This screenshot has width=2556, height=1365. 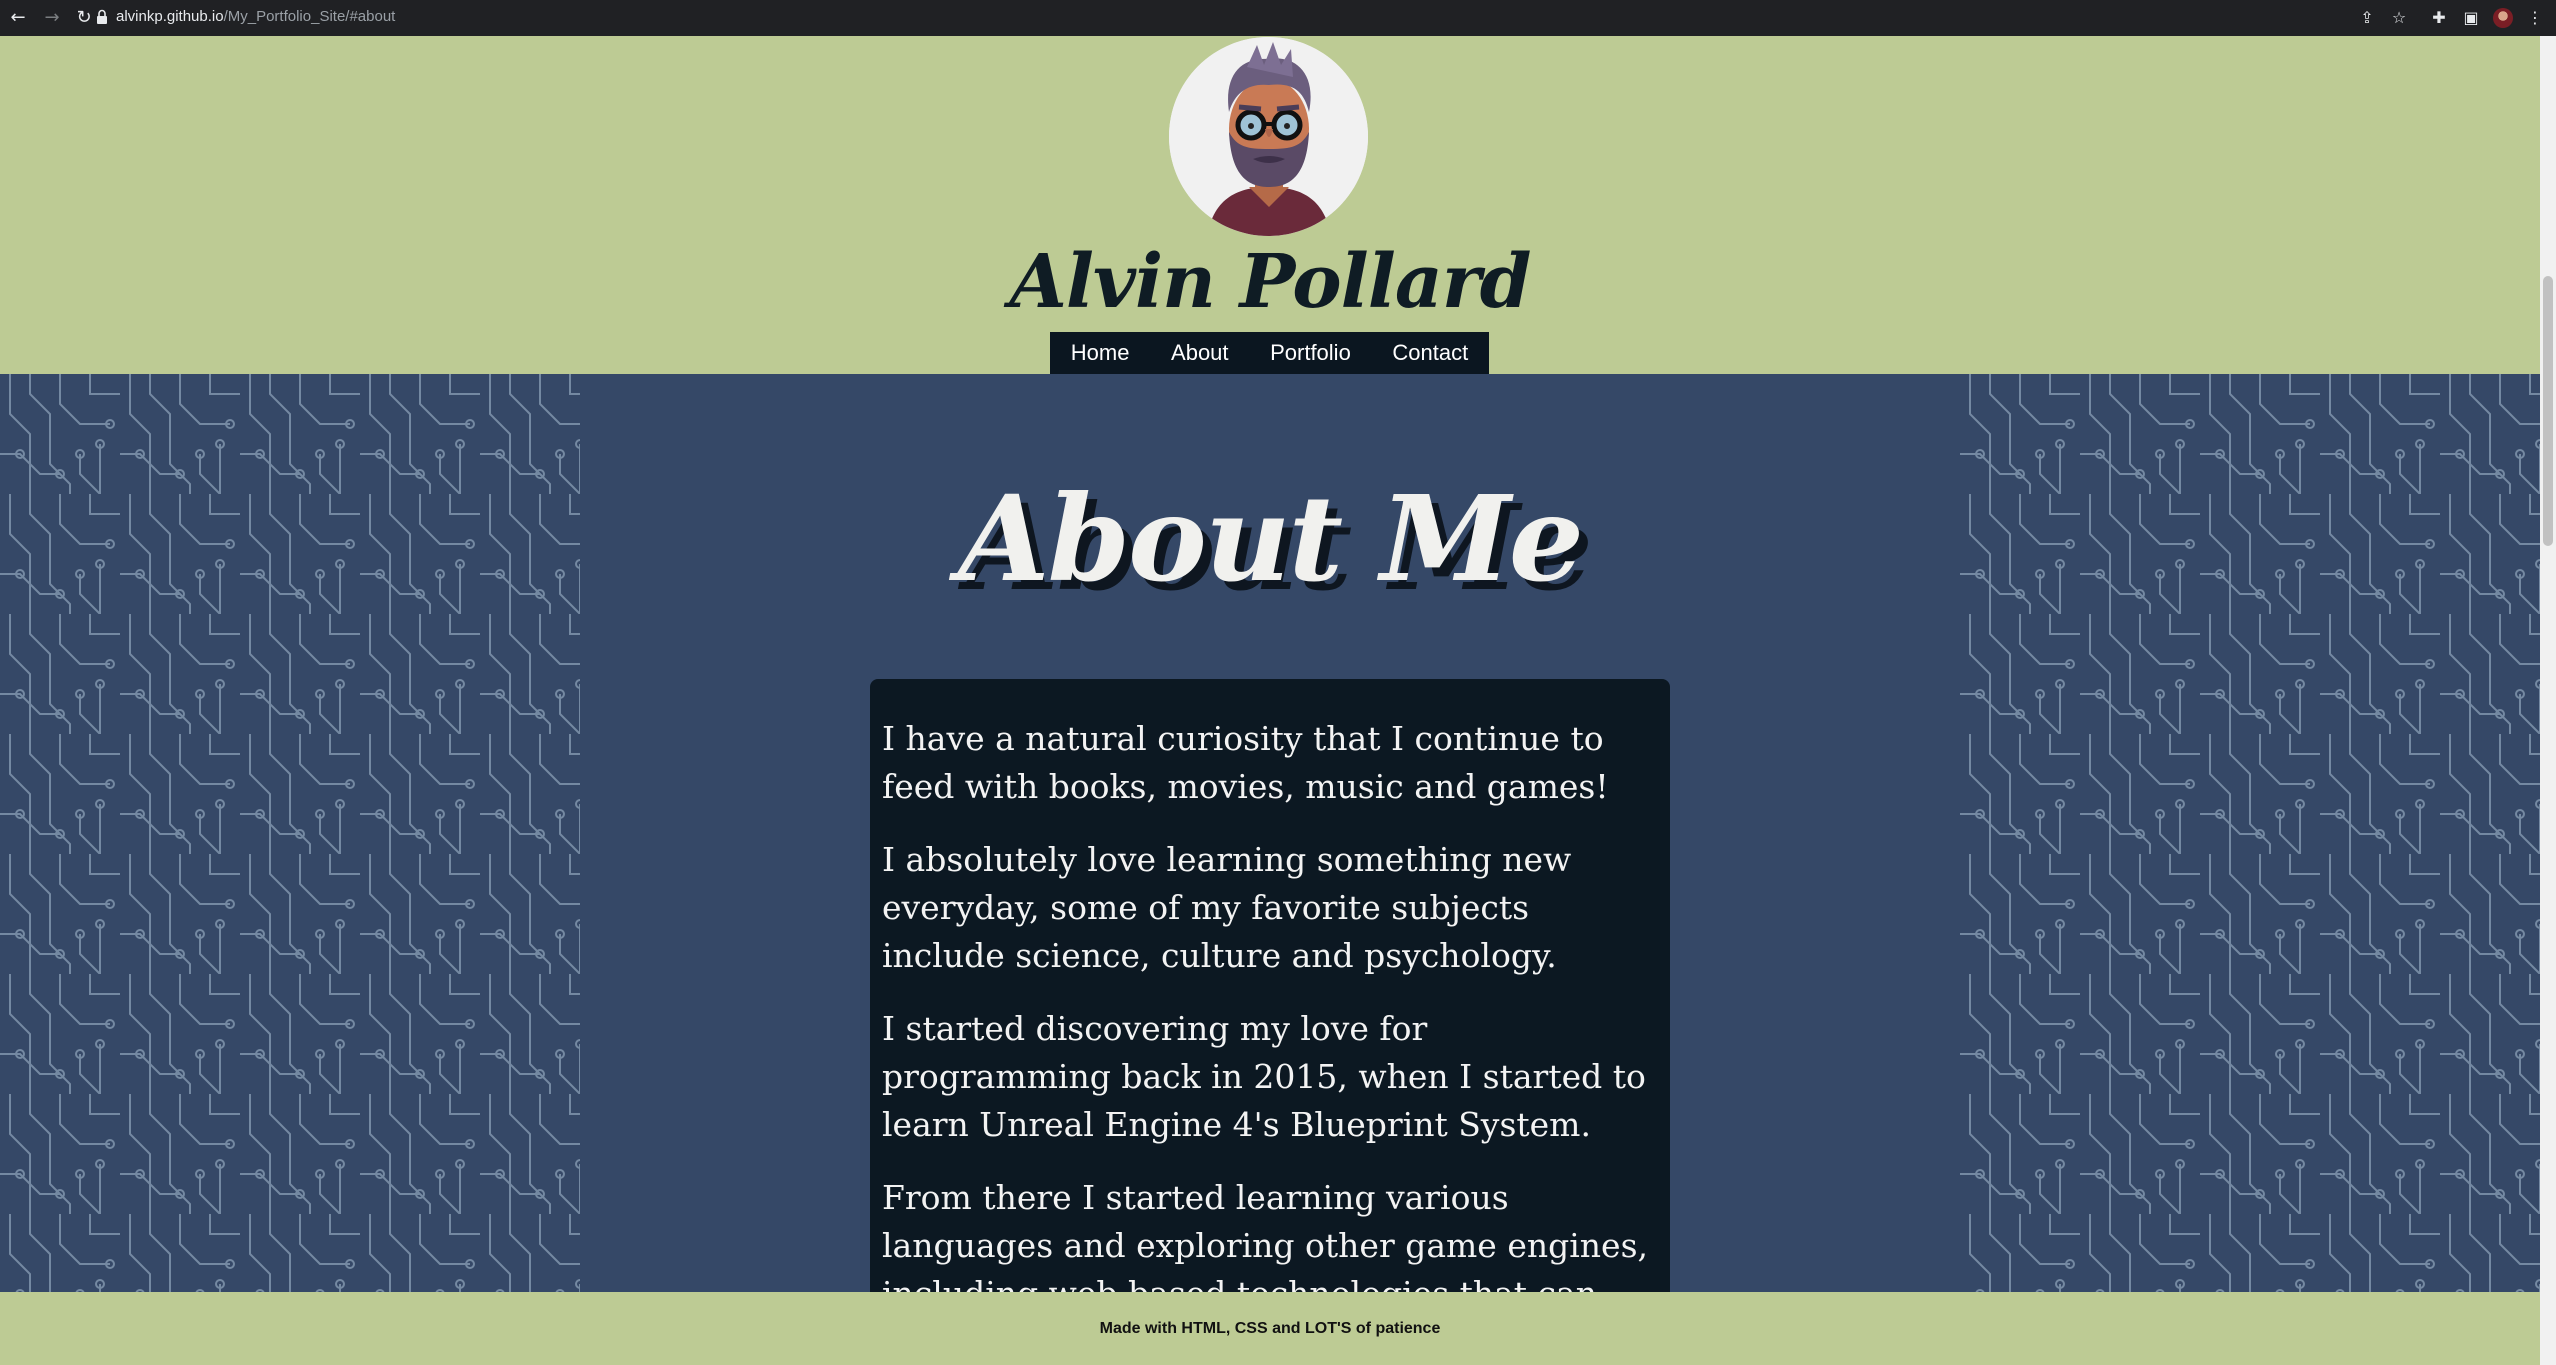 What do you see at coordinates (1270, 282) in the screenshot?
I see `site-name-logo: Alvin Pollard` at bounding box center [1270, 282].